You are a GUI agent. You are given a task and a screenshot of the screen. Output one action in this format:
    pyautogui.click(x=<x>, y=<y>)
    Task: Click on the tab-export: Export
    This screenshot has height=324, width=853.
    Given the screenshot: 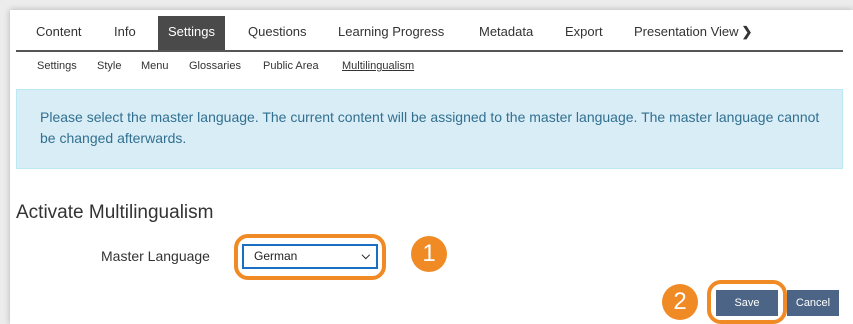 What is the action you would take?
    pyautogui.click(x=584, y=33)
    